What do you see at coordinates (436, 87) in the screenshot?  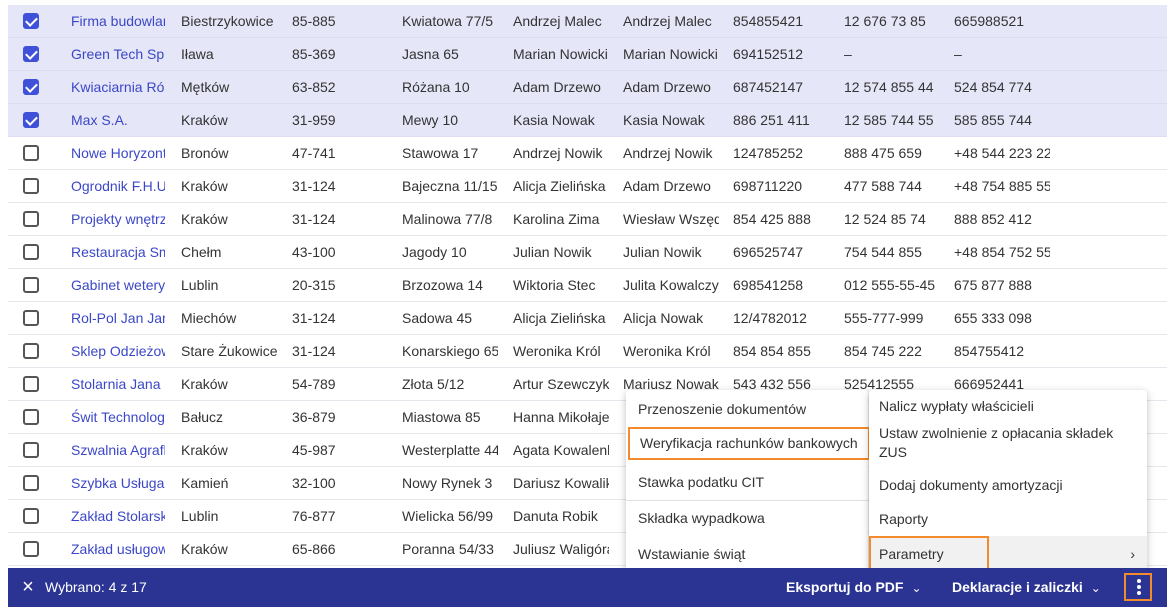 I see `street-cell: Różana 10` at bounding box center [436, 87].